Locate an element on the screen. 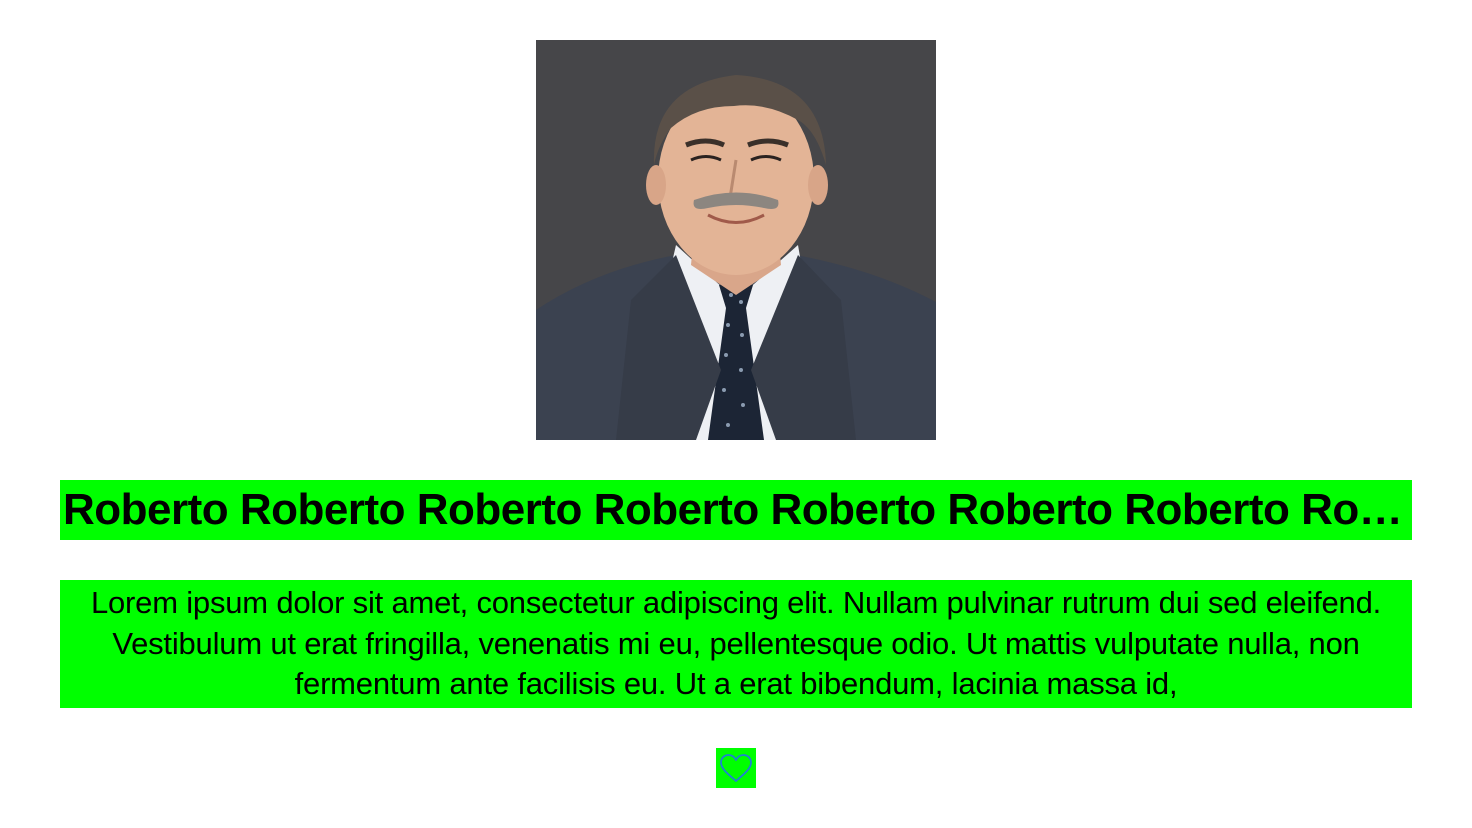  like-button is located at coordinates (736, 768).